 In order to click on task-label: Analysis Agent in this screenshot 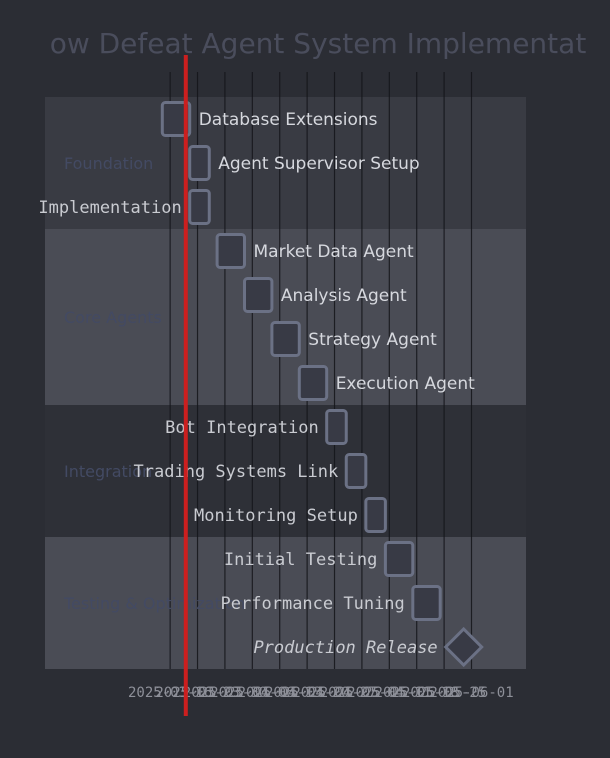, I will do `click(344, 296)`.